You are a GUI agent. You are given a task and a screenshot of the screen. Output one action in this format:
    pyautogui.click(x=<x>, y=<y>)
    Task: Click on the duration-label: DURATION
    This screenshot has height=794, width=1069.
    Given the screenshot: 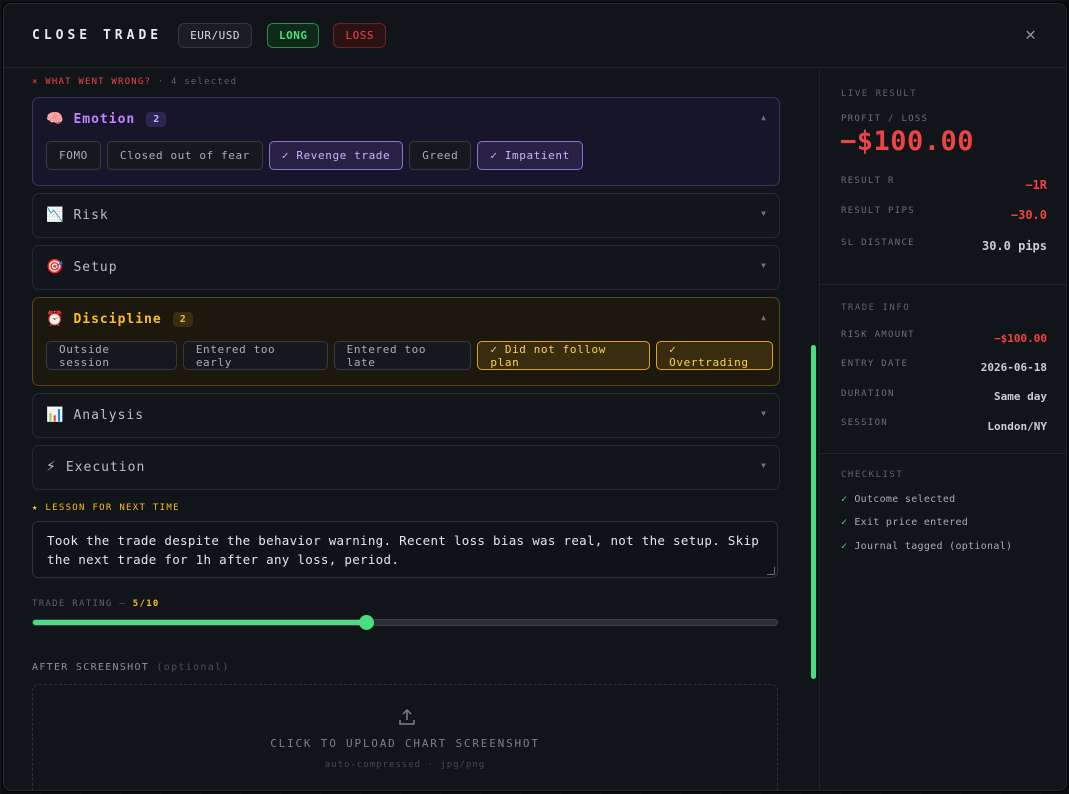 What is the action you would take?
    pyautogui.click(x=868, y=394)
    